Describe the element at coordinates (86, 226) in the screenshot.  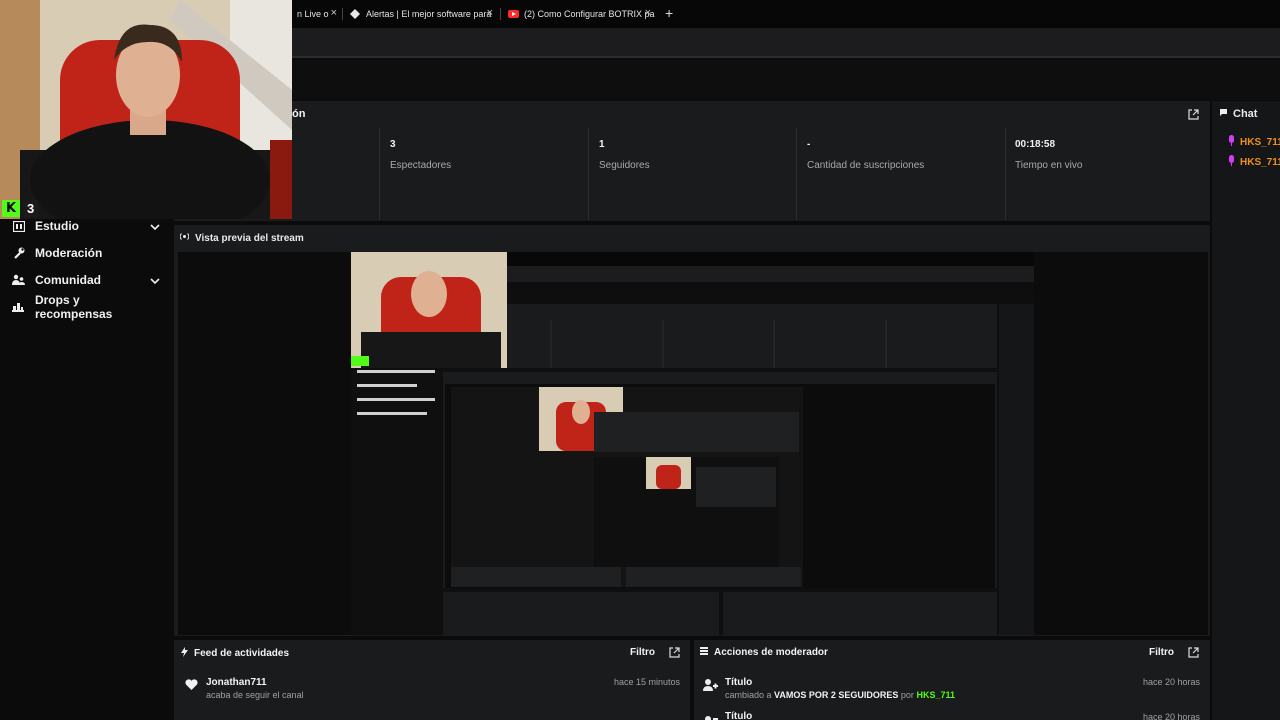
I see `sidebar-item-estudio: Estudio` at that location.